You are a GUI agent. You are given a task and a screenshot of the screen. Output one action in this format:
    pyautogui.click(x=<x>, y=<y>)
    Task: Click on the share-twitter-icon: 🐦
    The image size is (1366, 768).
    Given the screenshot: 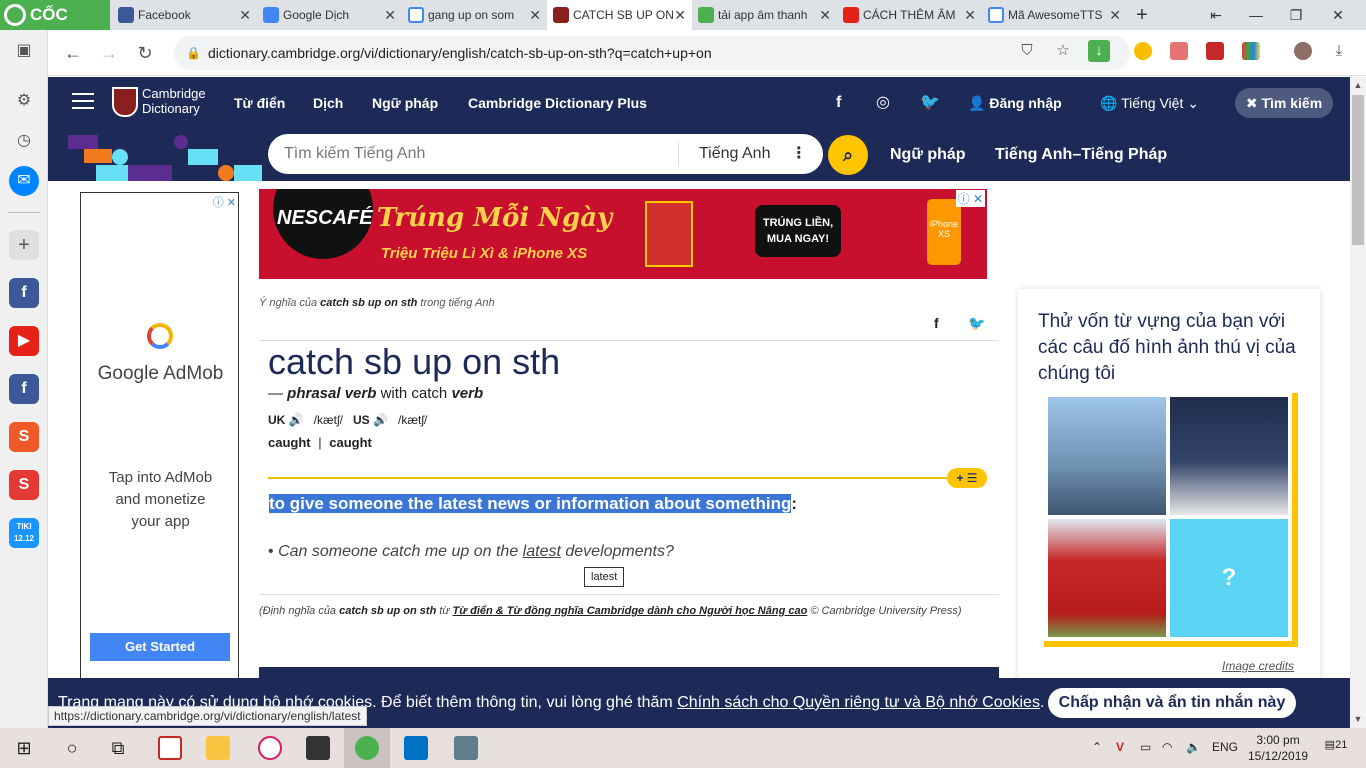 What is the action you would take?
    pyautogui.click(x=976, y=323)
    